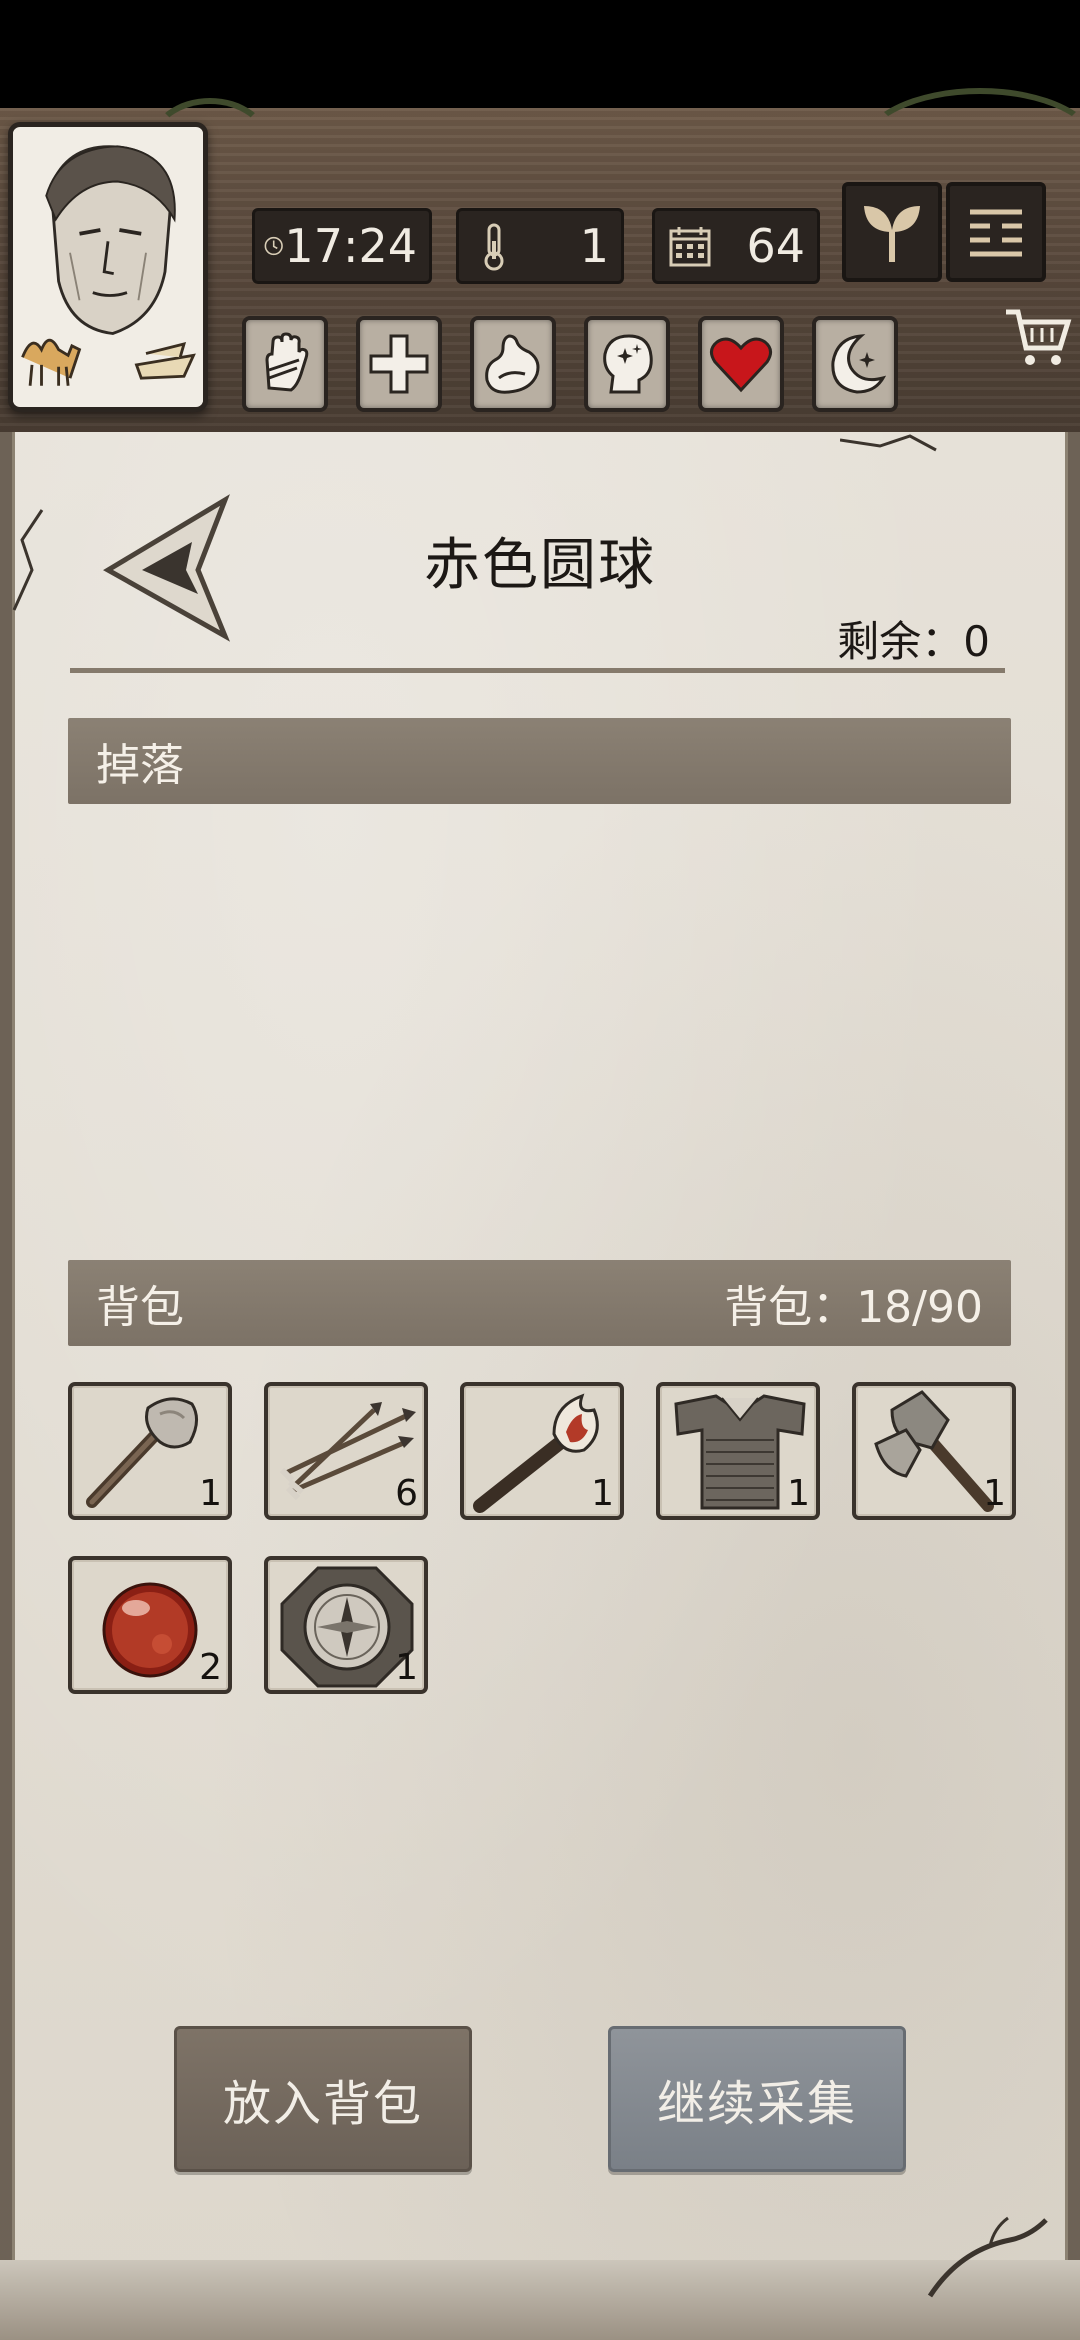  I want to click on cross-icon, so click(399, 364).